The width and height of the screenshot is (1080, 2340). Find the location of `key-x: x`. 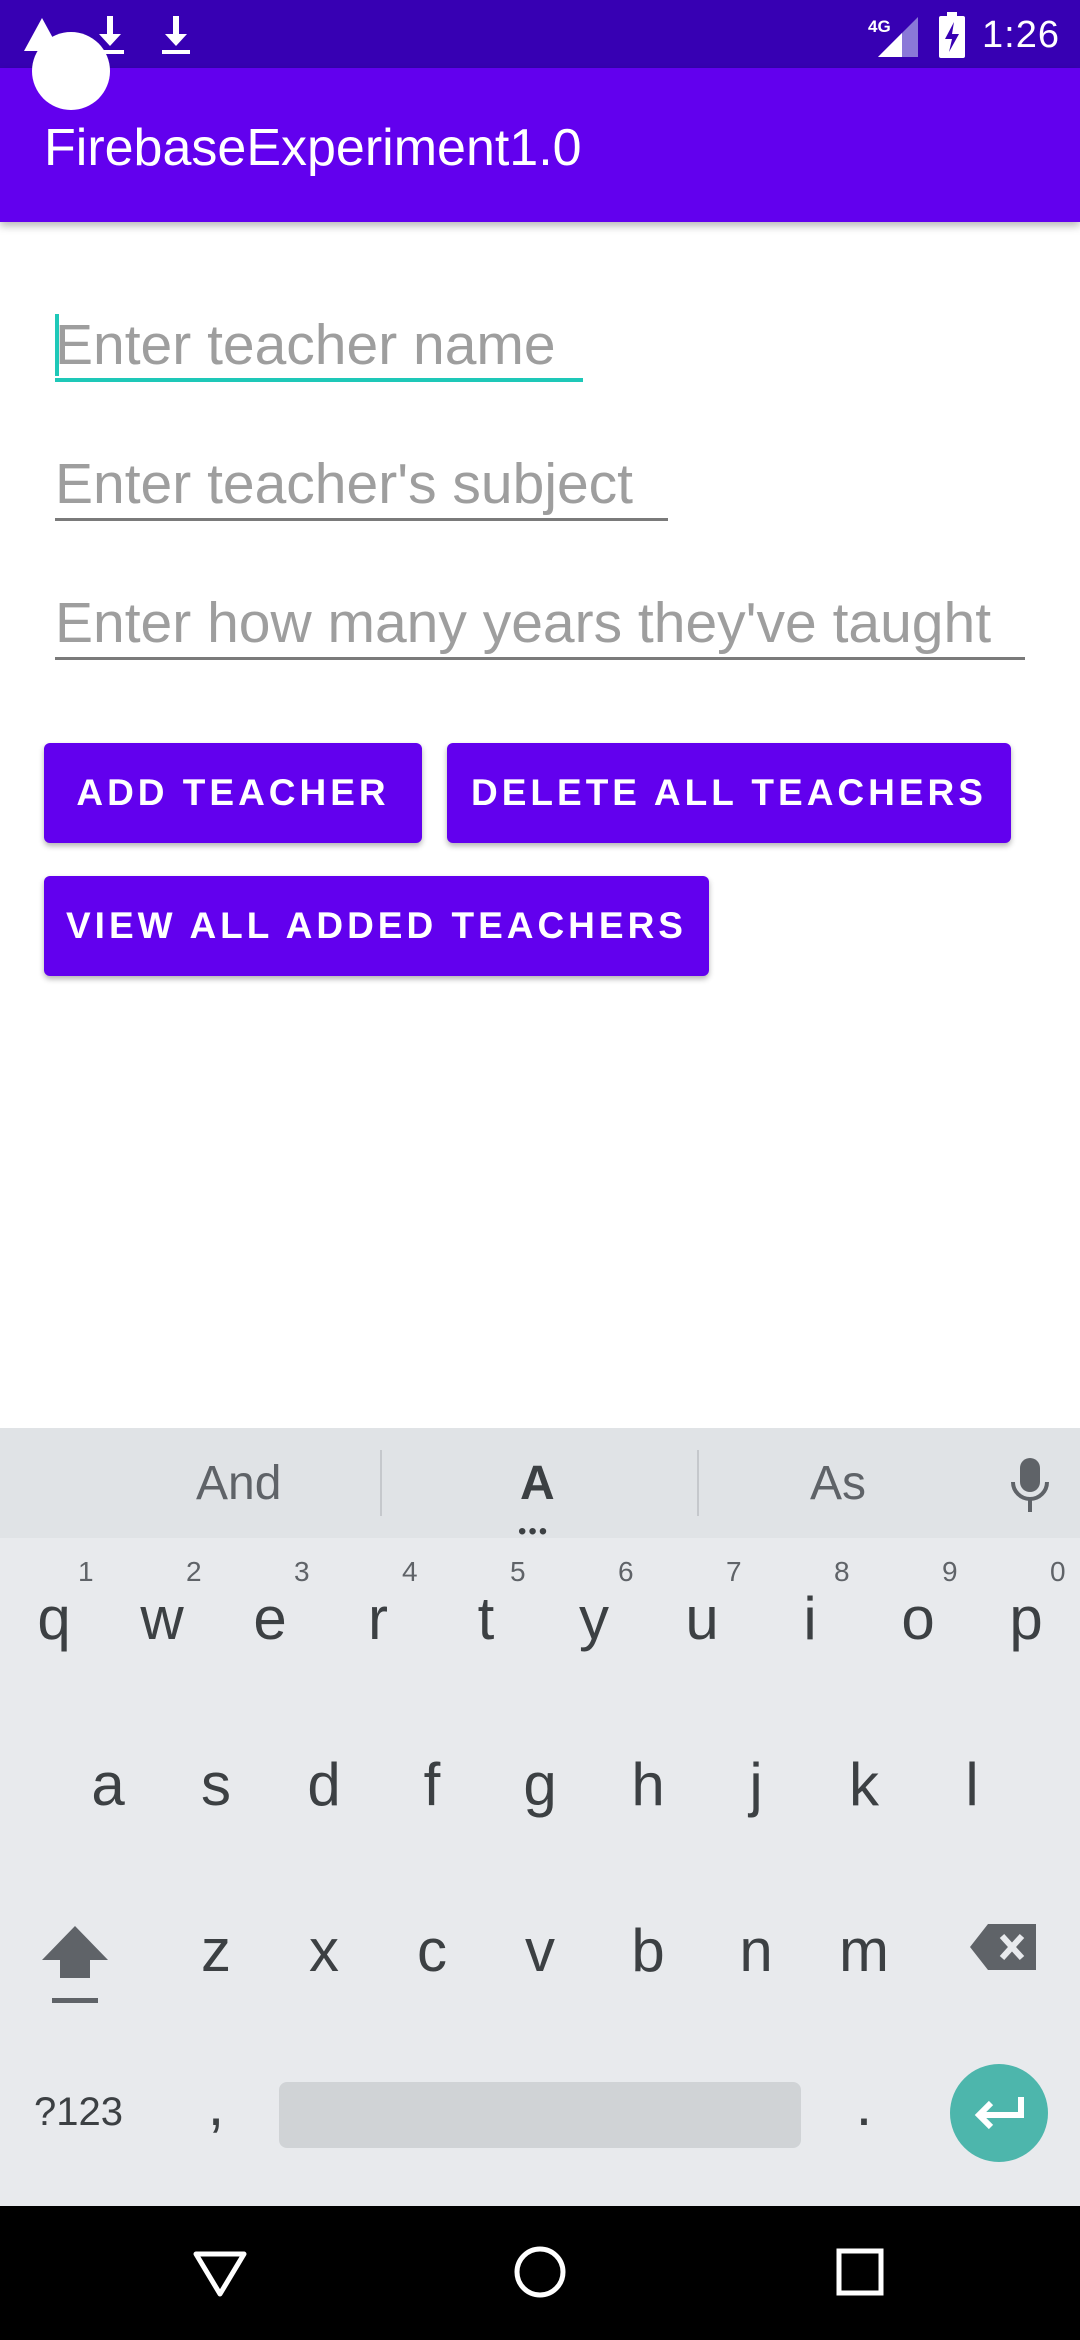

key-x: x is located at coordinates (324, 1950).